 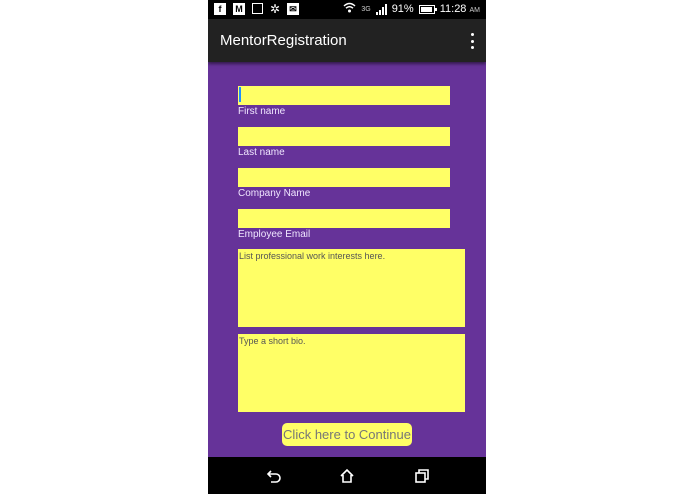 What do you see at coordinates (459, 9) in the screenshot?
I see `clock: 11:28 AM` at bounding box center [459, 9].